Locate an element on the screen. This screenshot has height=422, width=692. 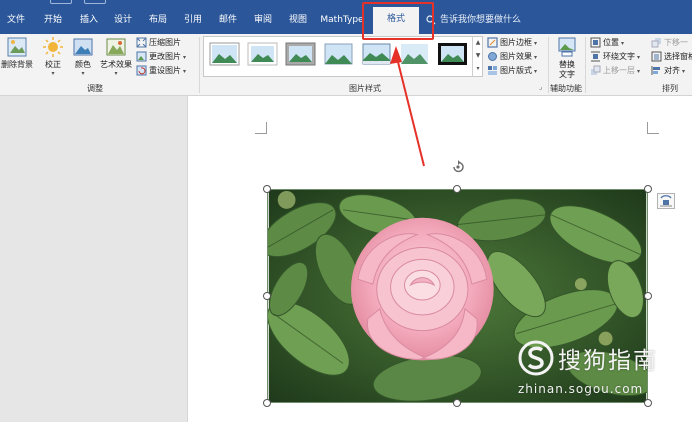
bring-forward-button: 上移一层 ▾ is located at coordinates (615, 71).